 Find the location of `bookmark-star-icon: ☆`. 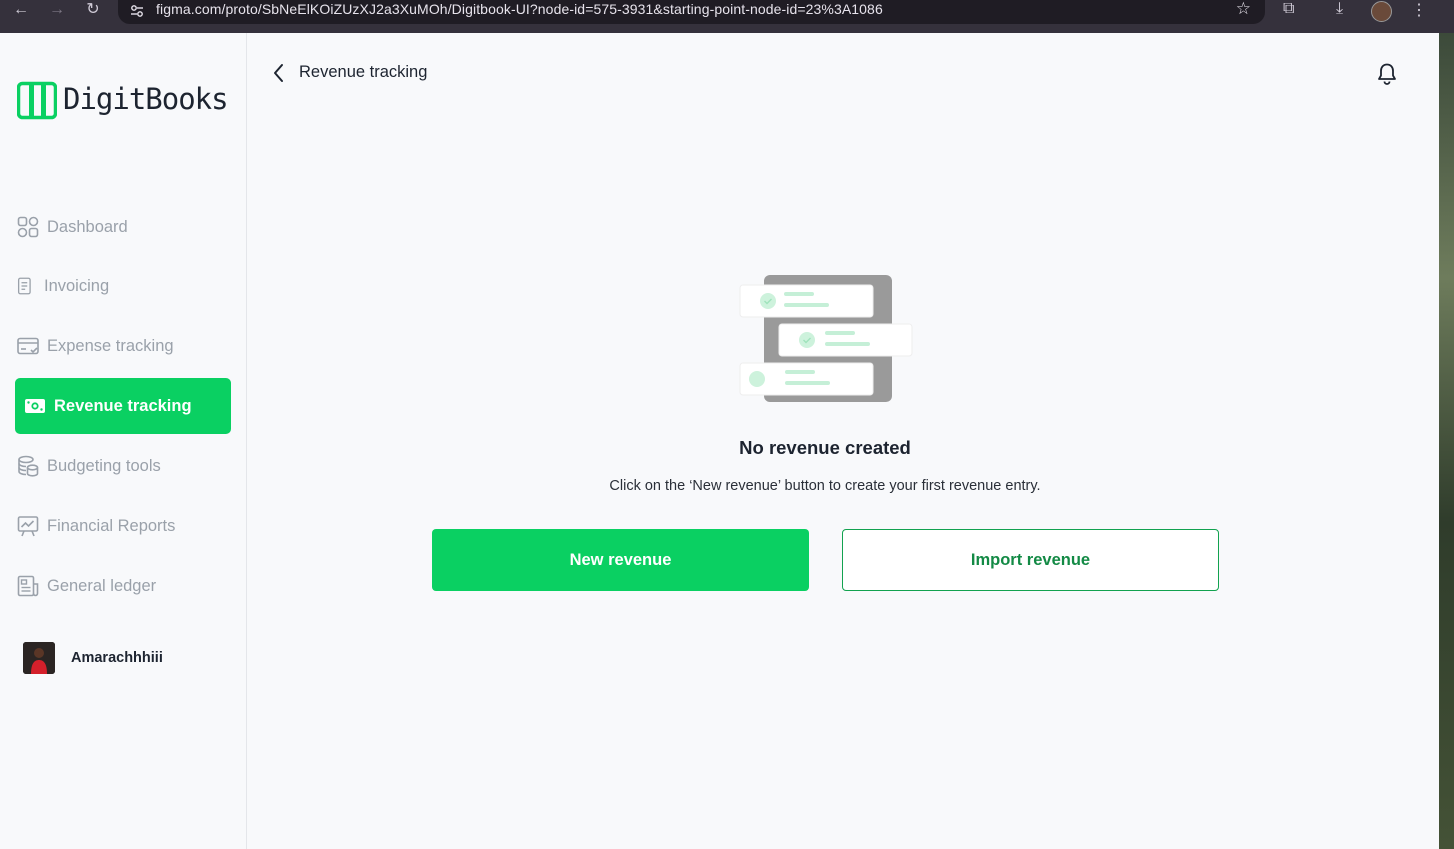

bookmark-star-icon: ☆ is located at coordinates (1243, 9).